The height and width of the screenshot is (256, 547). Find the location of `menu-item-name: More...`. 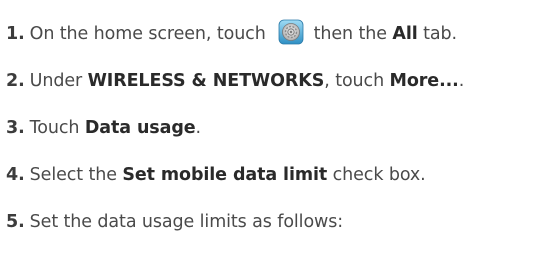

menu-item-name: More... is located at coordinates (424, 81).